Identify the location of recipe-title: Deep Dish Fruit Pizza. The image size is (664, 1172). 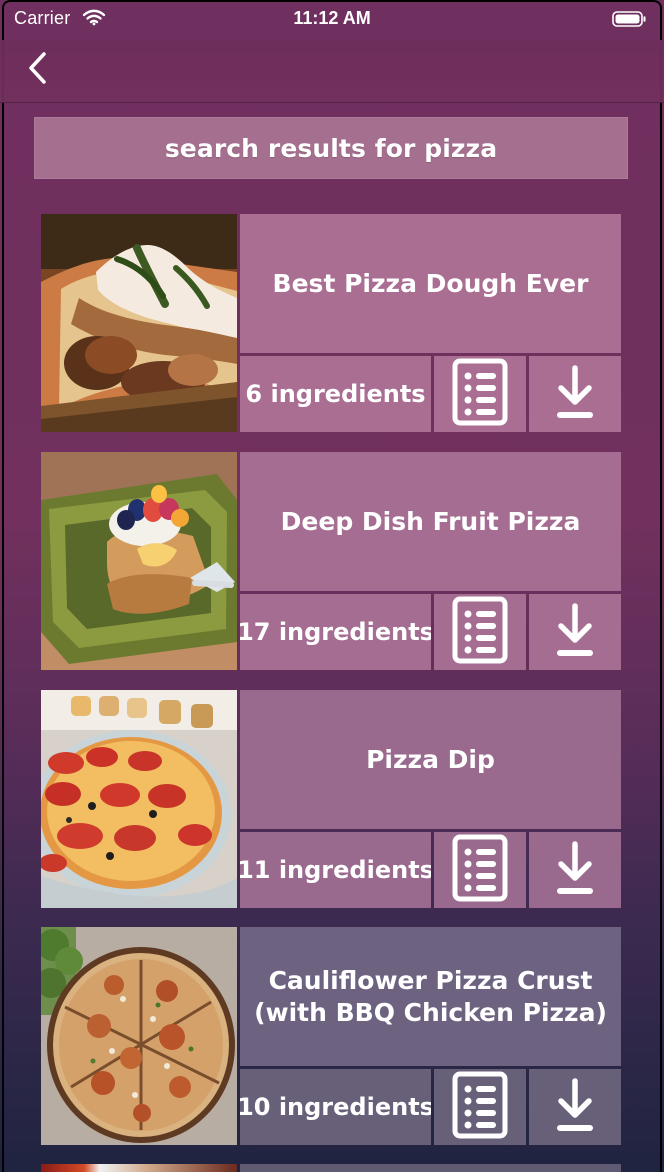
(430, 521).